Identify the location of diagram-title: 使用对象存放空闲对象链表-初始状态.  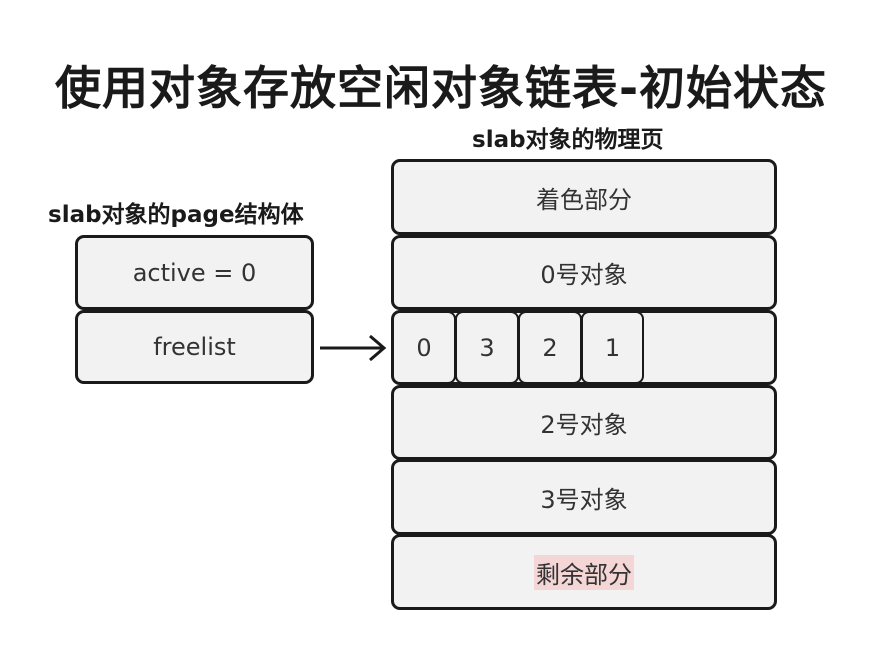
(441, 88).